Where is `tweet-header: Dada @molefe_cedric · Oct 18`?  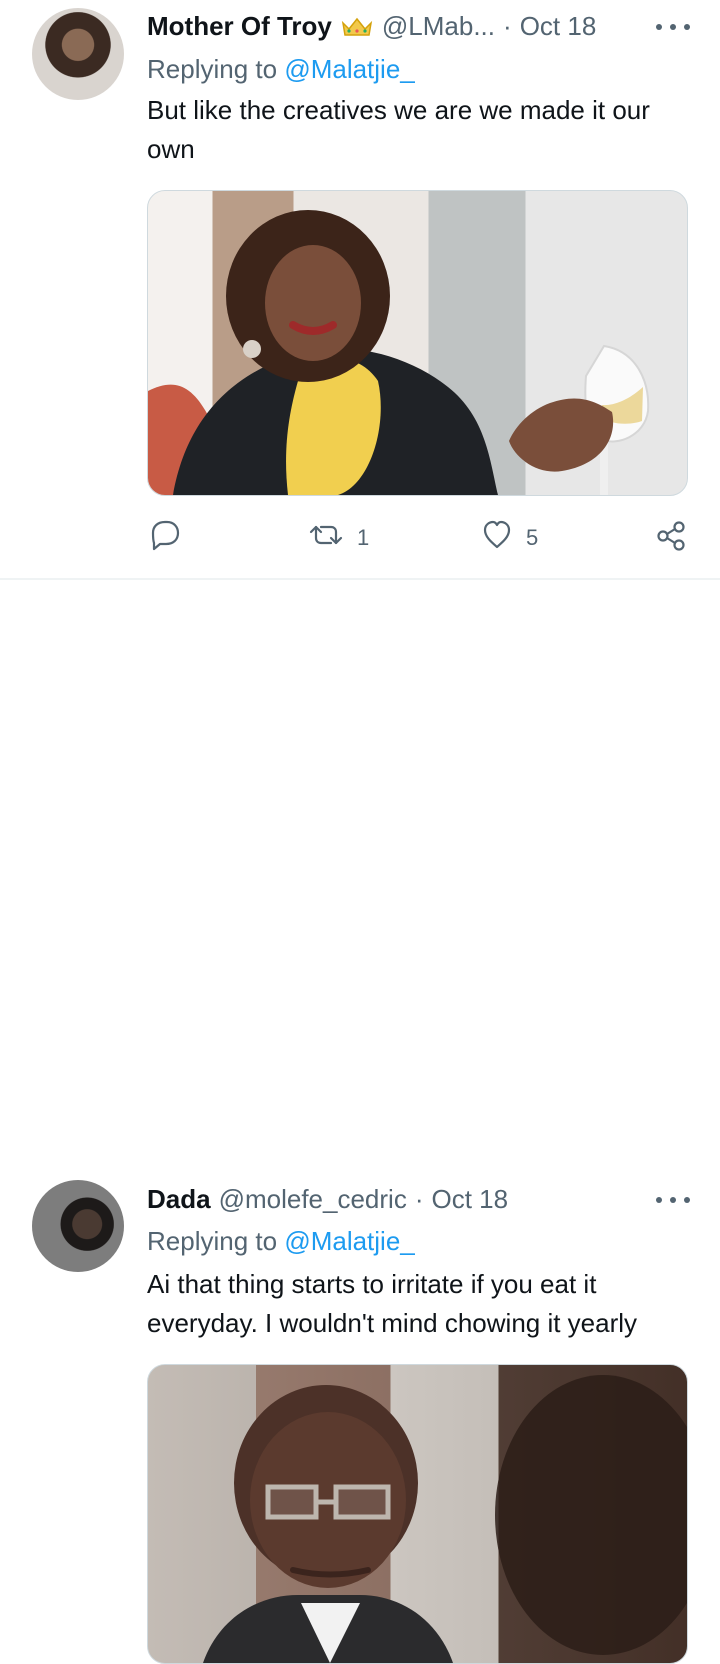 tweet-header: Dada @molefe_cedric · Oct 18 is located at coordinates (401, 1199).